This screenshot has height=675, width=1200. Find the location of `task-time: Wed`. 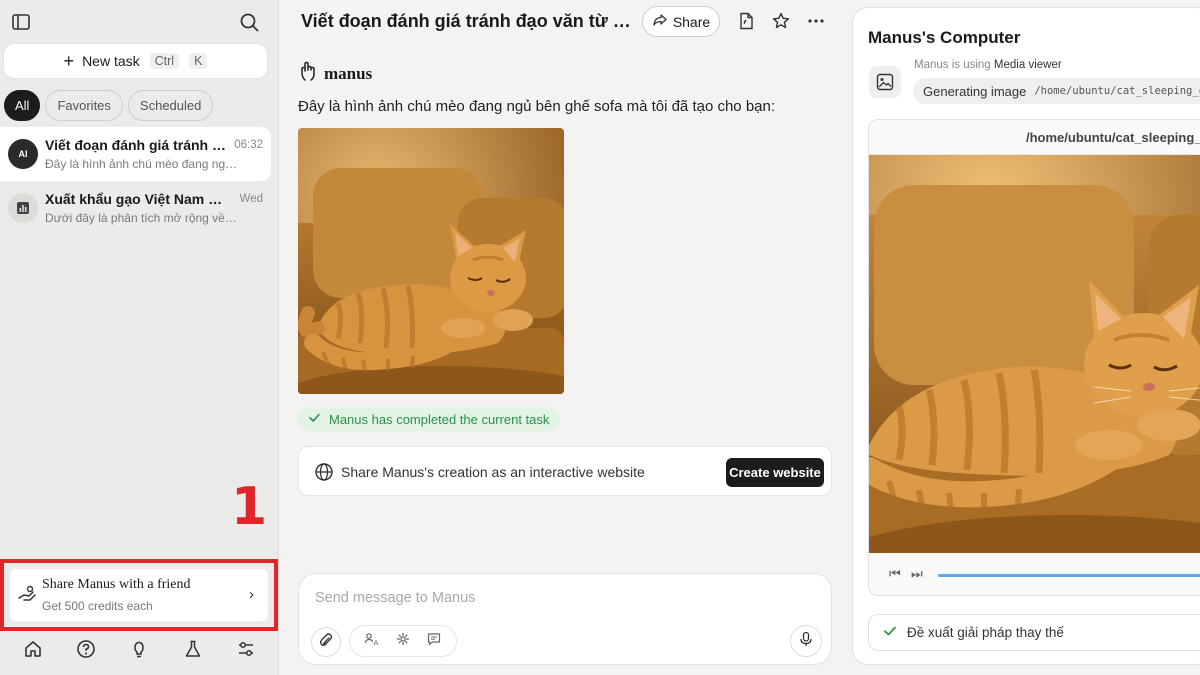

task-time: Wed is located at coordinates (251, 199).